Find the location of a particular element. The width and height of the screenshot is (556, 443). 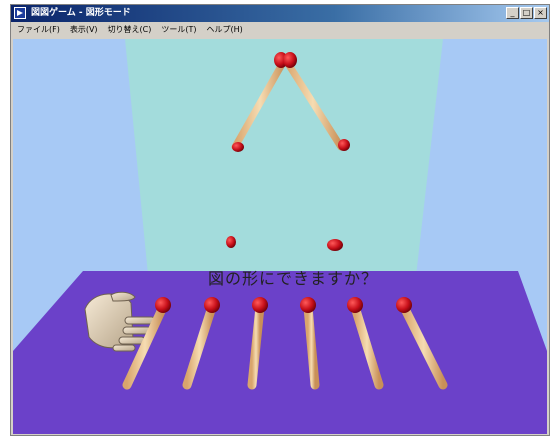

window-controls: _ □ × is located at coordinates (526, 13).